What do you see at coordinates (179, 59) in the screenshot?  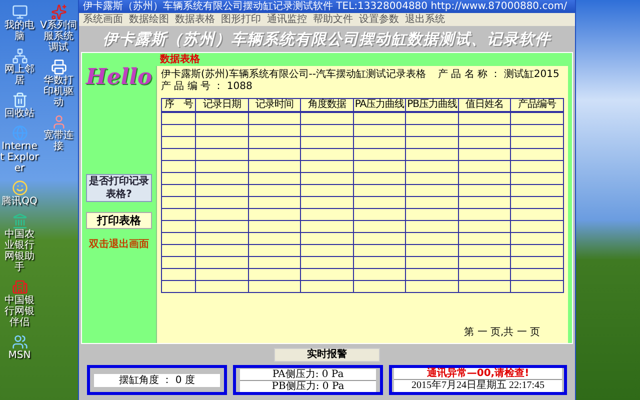 I see `panel-title: 数据表格` at bounding box center [179, 59].